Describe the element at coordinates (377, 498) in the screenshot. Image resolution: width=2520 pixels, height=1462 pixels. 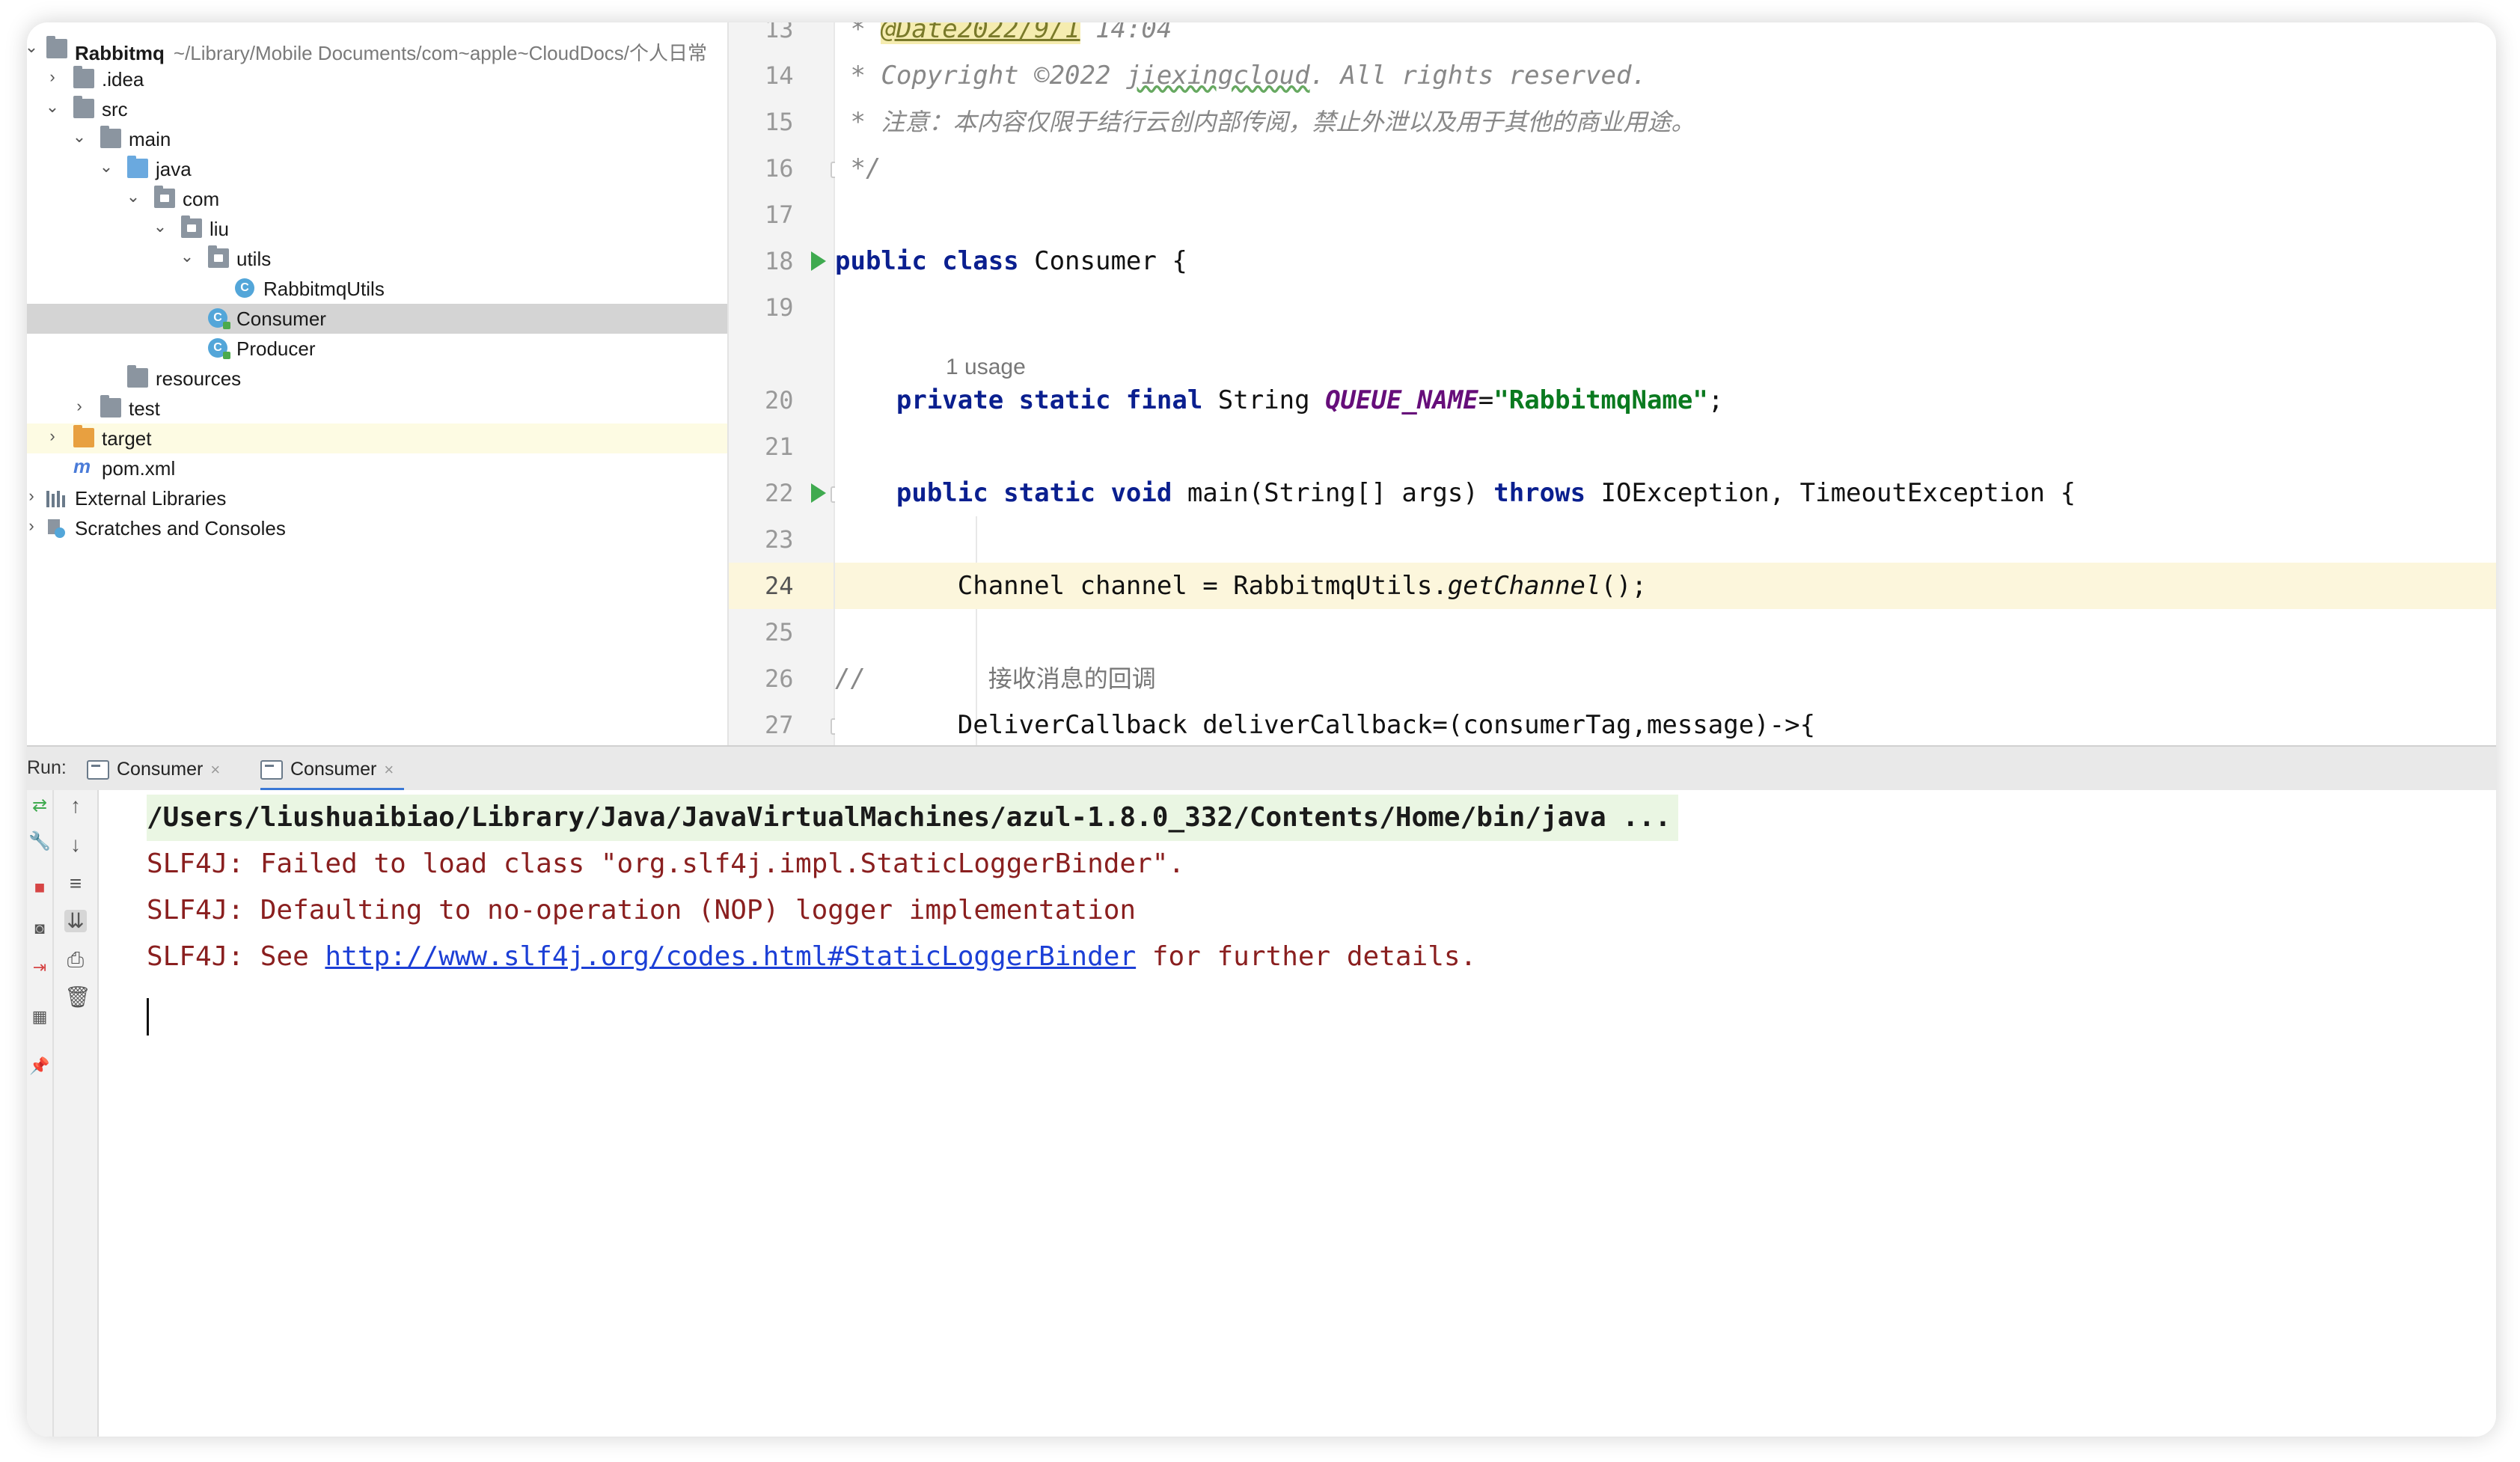
I see `tree-item-external-libraries: › External Libraries` at that location.